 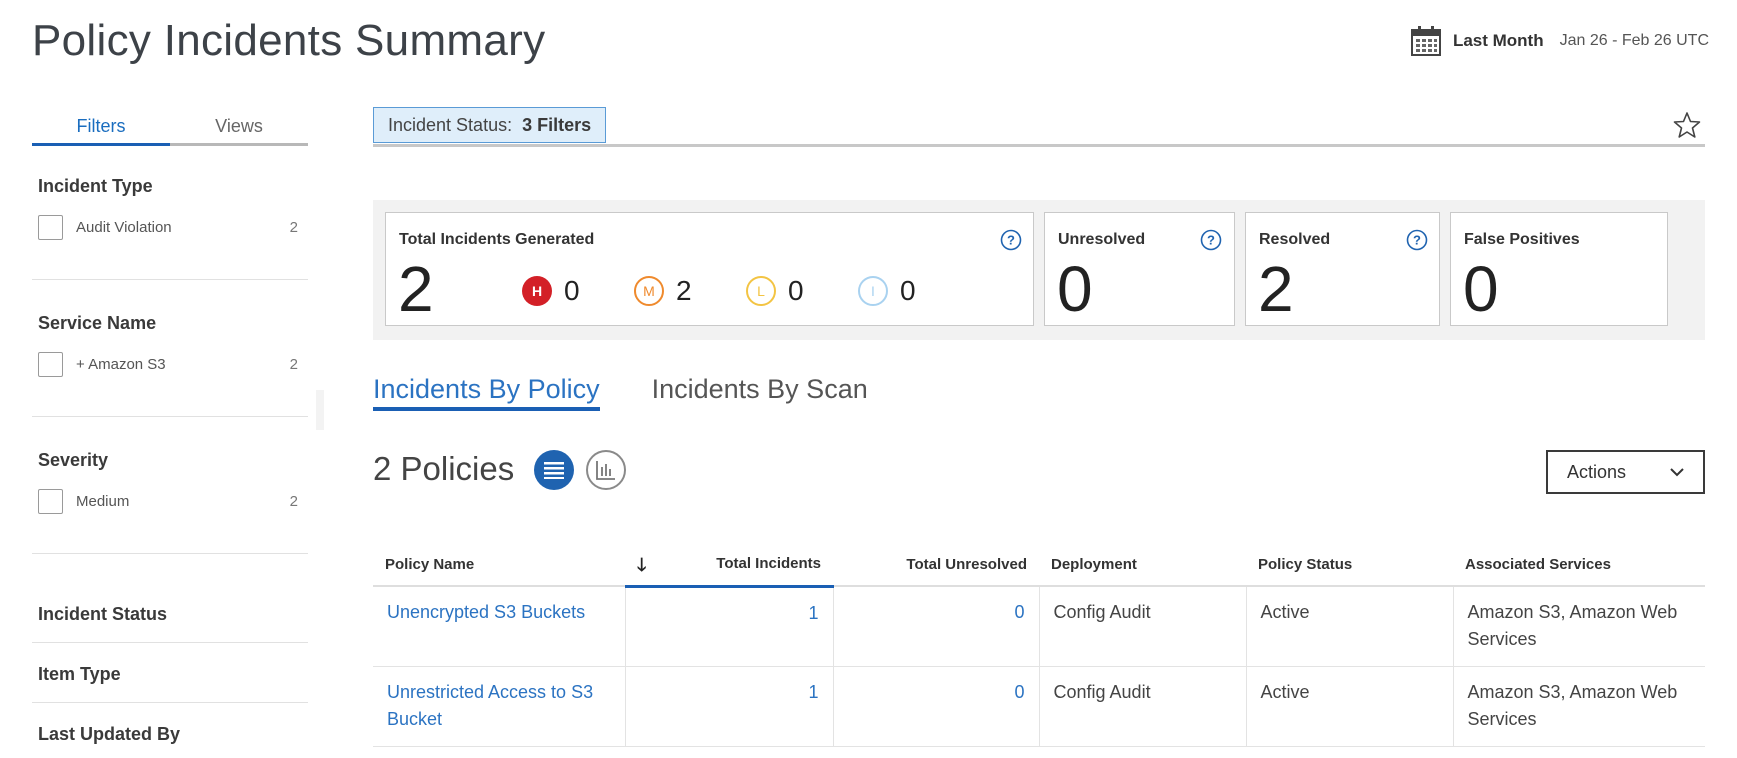 I want to click on star-icon, so click(x=1687, y=125).